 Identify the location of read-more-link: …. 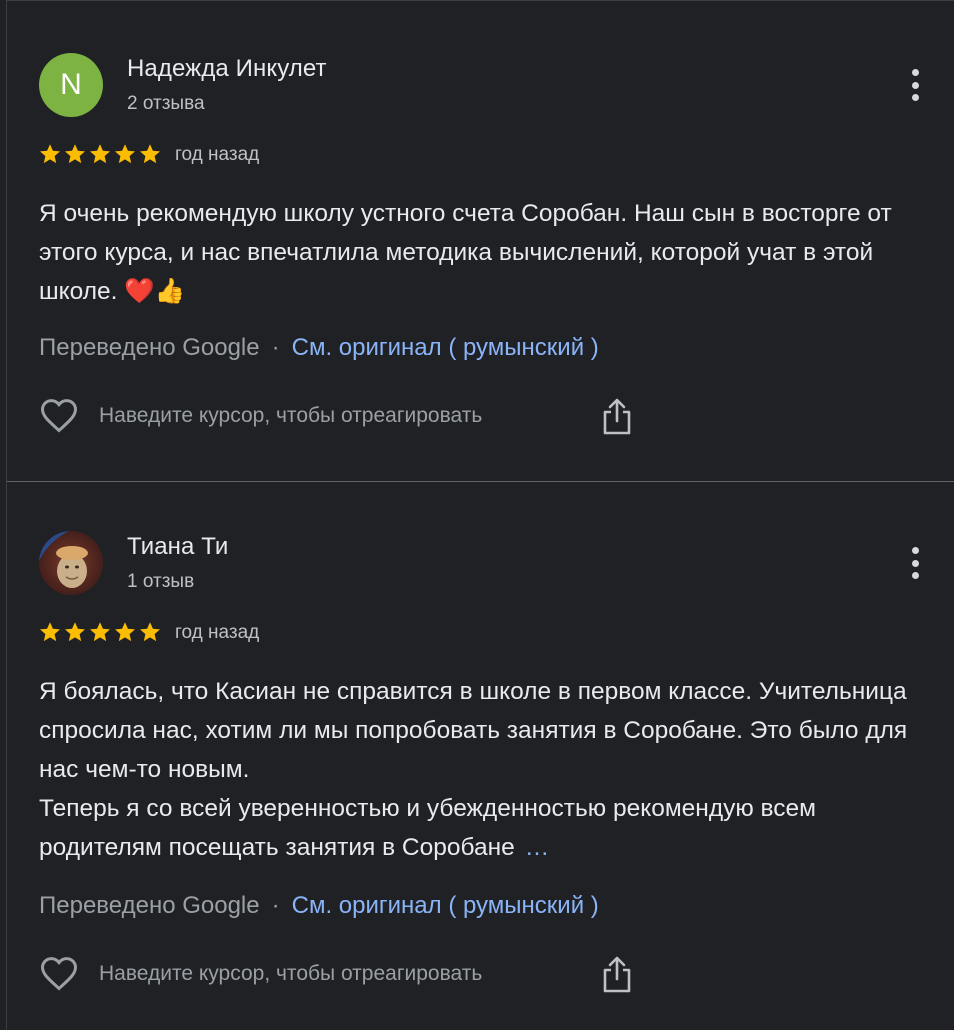
(538, 847).